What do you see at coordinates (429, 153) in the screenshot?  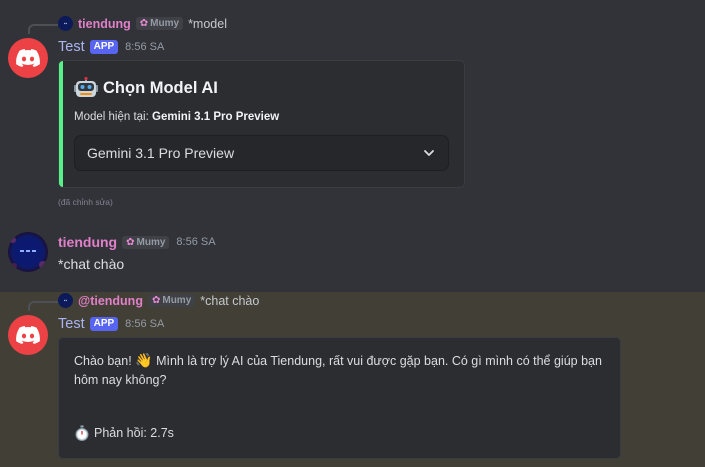 I see `chevron-down-icon` at bounding box center [429, 153].